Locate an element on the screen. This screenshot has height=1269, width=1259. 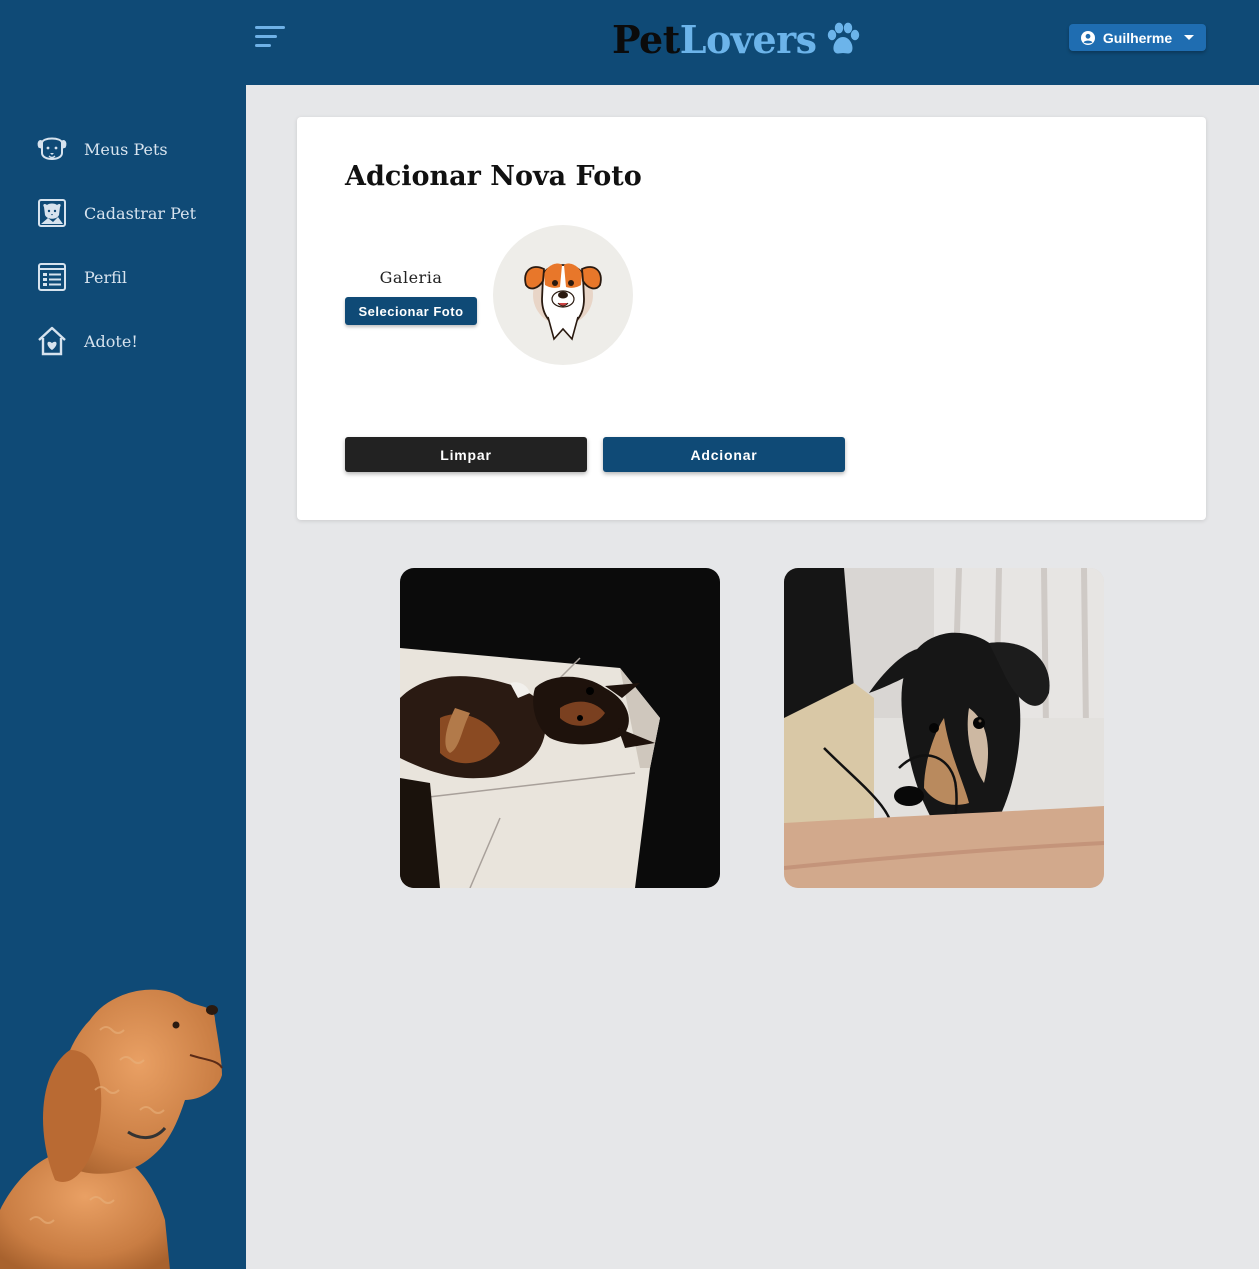
dog-illustration-avatar is located at coordinates (563, 302).